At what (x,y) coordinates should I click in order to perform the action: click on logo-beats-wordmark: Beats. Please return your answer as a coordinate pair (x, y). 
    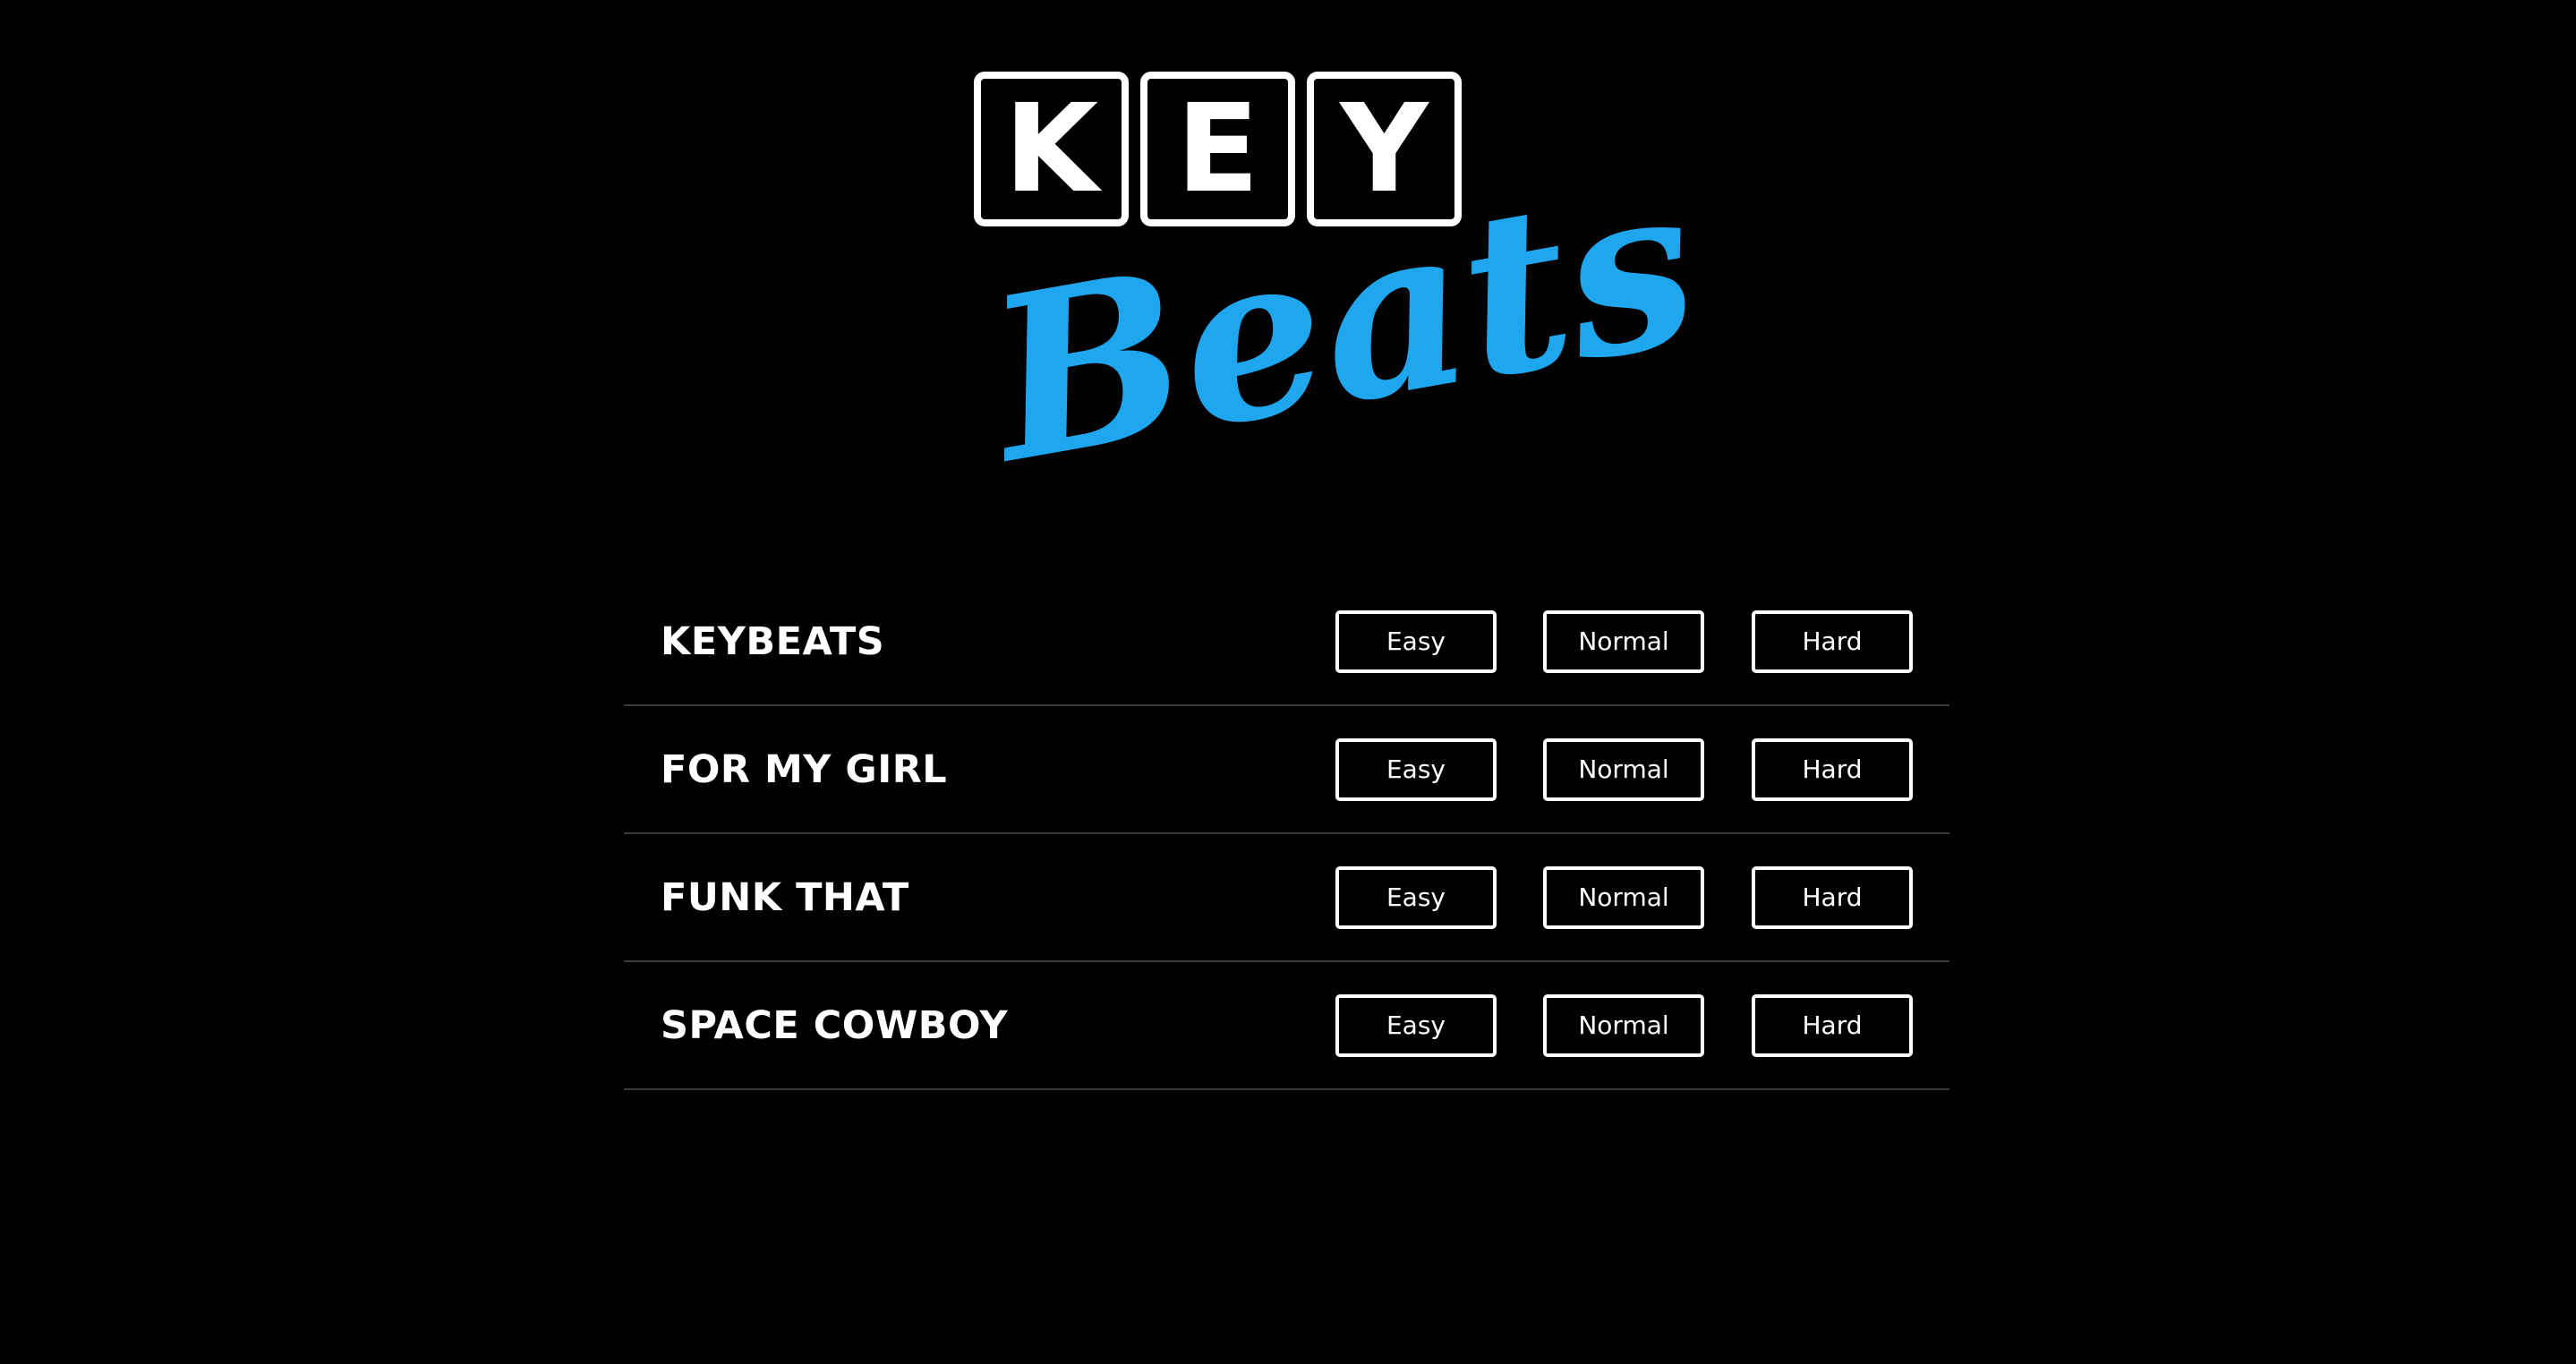
    Looking at the image, I should click on (1341, 322).